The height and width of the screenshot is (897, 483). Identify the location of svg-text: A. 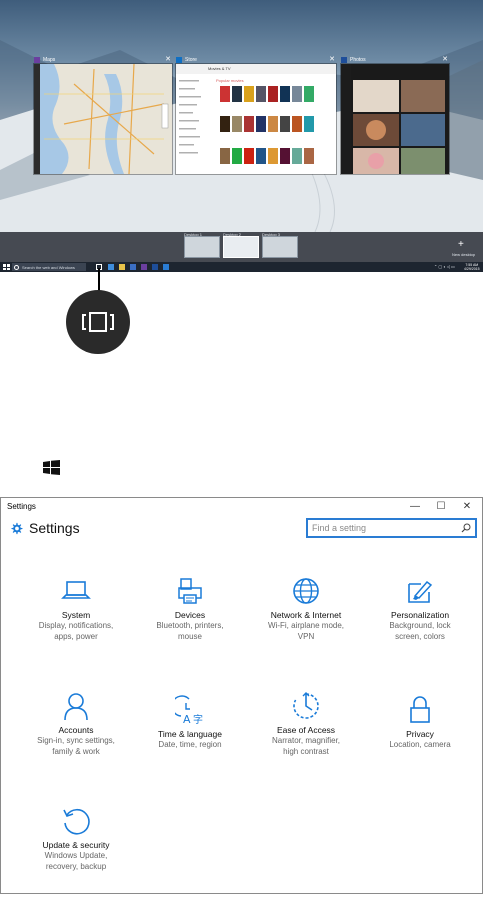
(187, 719).